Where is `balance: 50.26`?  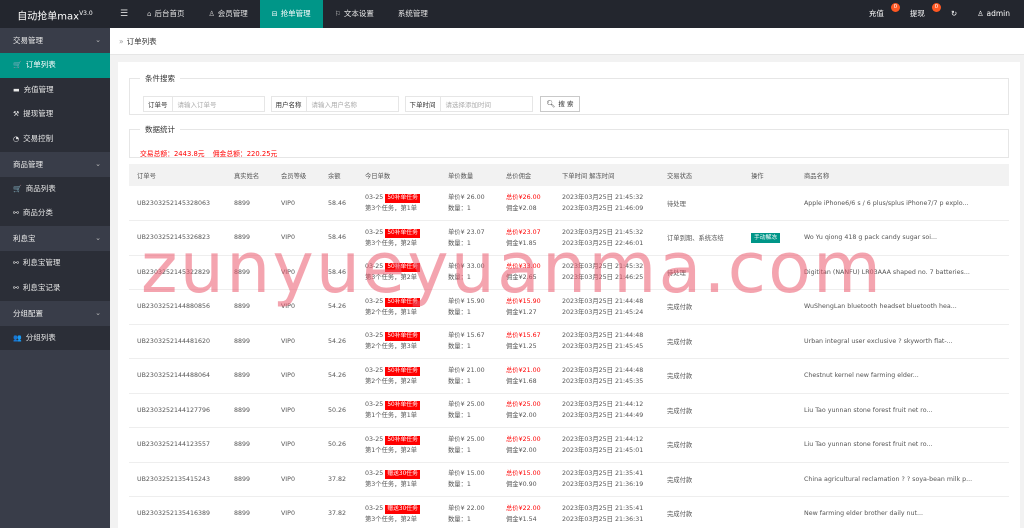
balance: 50.26 is located at coordinates (338, 410).